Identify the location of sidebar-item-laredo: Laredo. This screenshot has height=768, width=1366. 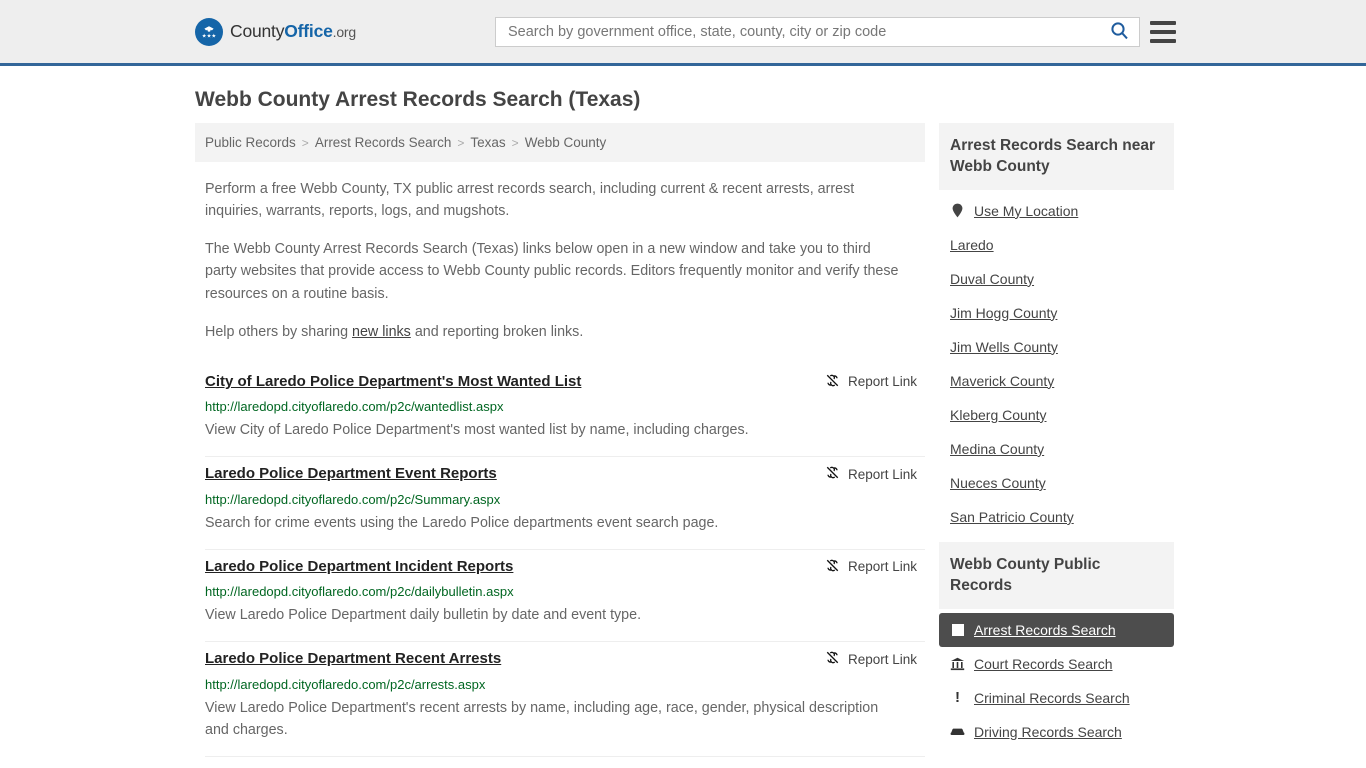
(1056, 245).